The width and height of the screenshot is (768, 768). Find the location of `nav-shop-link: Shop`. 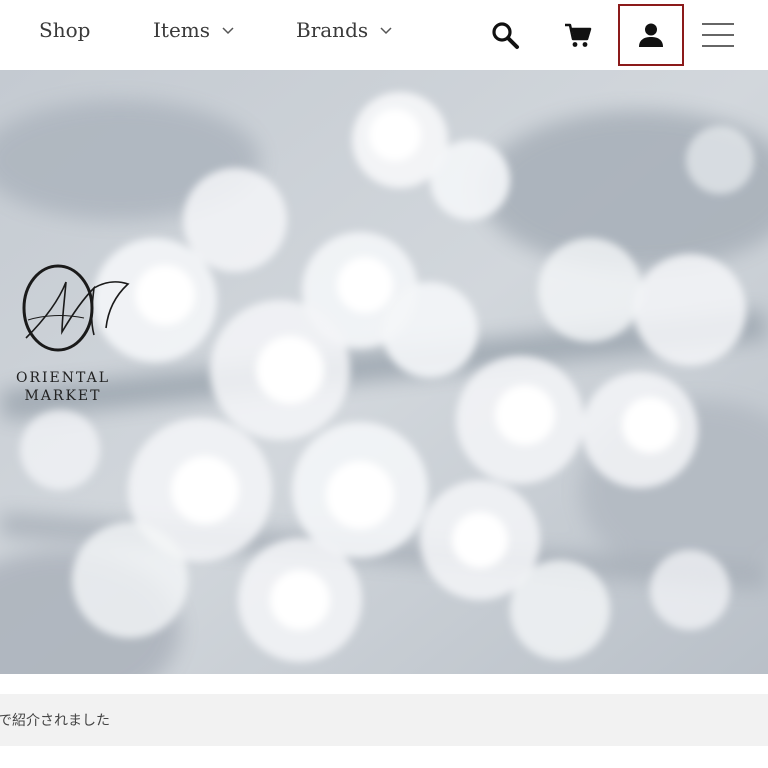

nav-shop-link: Shop is located at coordinates (64, 30).